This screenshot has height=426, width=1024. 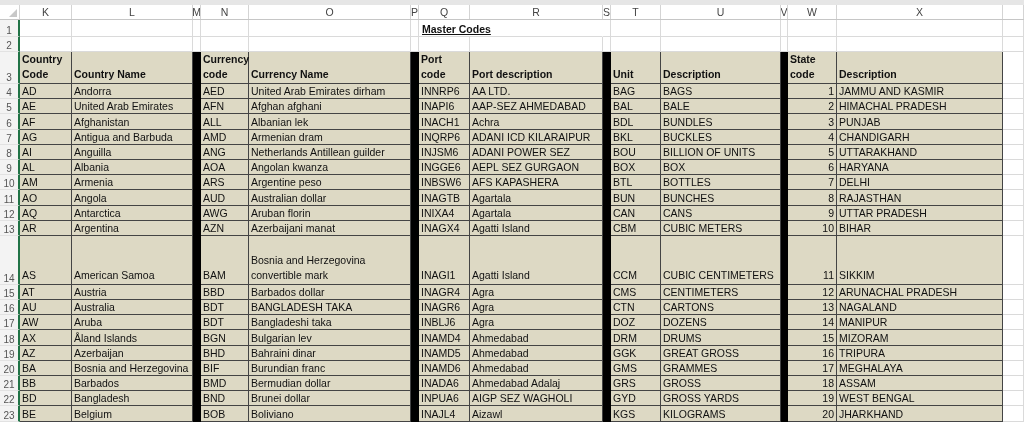 What do you see at coordinates (920, 12) in the screenshot?
I see `column-letter-header: X` at bounding box center [920, 12].